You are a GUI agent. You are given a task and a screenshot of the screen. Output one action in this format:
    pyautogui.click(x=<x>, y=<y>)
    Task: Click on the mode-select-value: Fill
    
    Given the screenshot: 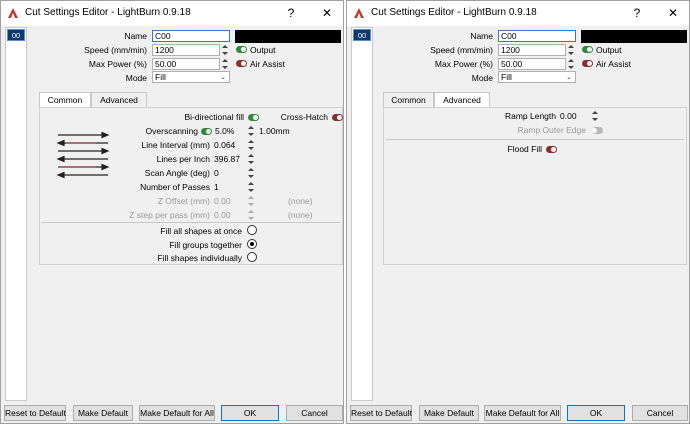 What is the action you would take?
    pyautogui.click(x=506, y=77)
    